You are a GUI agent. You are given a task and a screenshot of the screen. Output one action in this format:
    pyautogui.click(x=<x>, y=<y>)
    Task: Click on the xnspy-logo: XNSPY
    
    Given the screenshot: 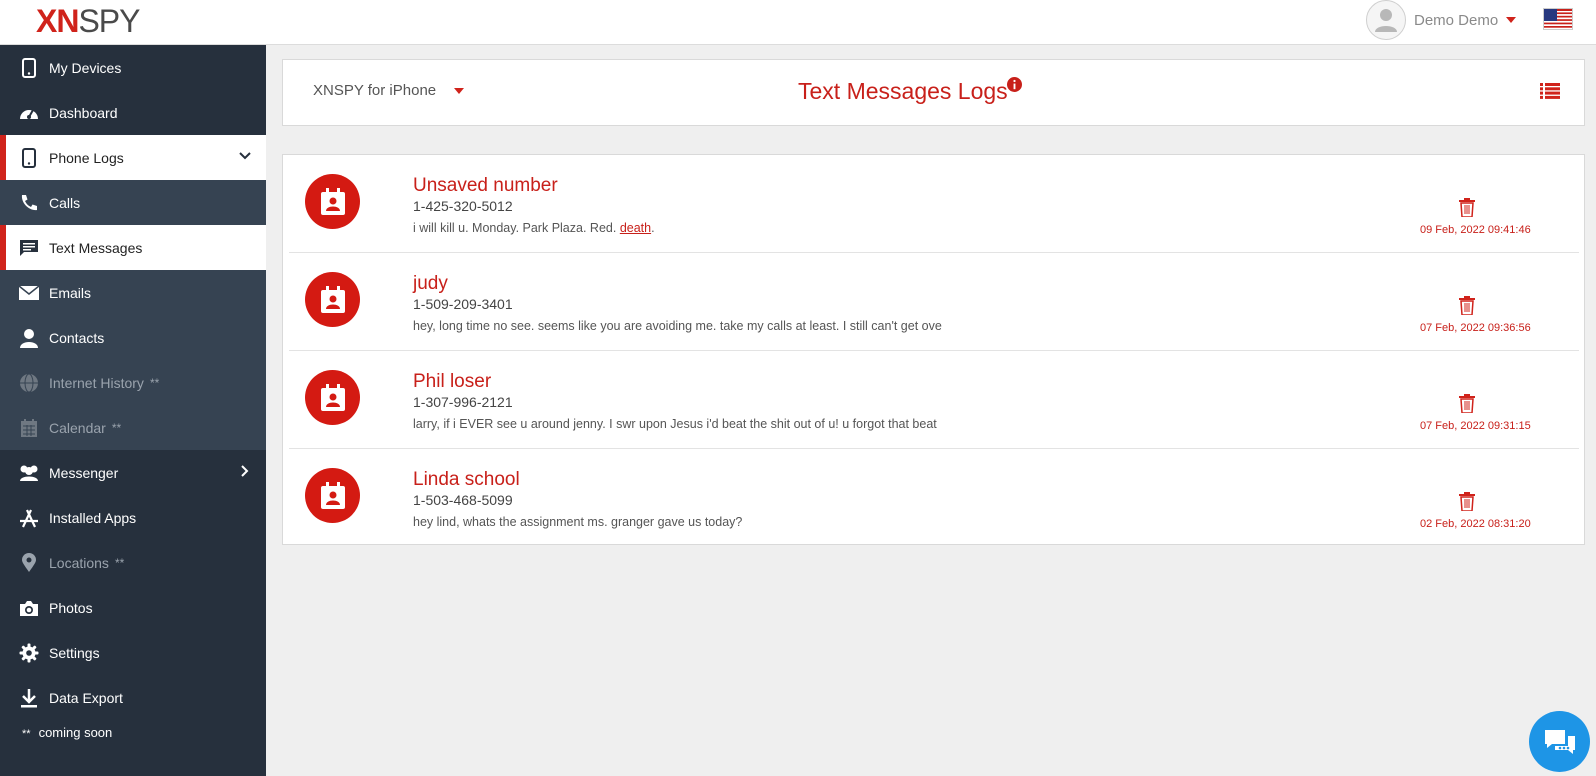 What is the action you would take?
    pyautogui.click(x=88, y=21)
    